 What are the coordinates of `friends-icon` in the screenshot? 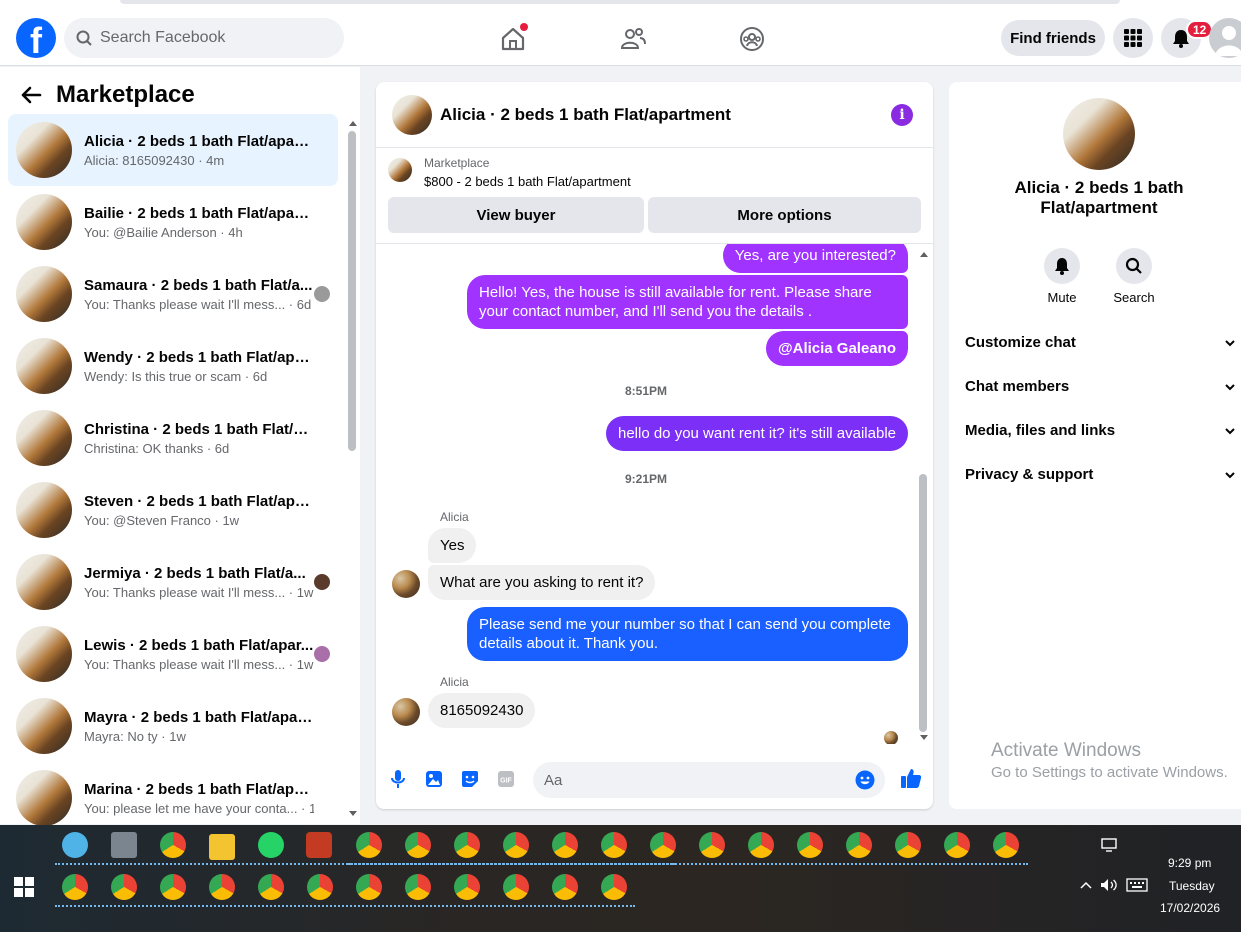 It's located at (633, 39).